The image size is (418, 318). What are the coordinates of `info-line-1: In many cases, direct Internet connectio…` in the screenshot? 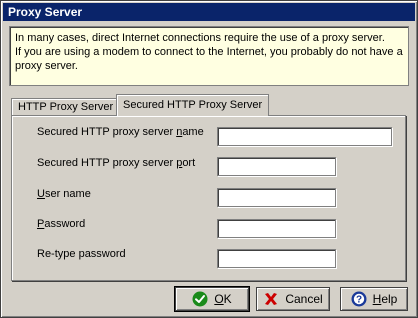 It's located at (200, 38).